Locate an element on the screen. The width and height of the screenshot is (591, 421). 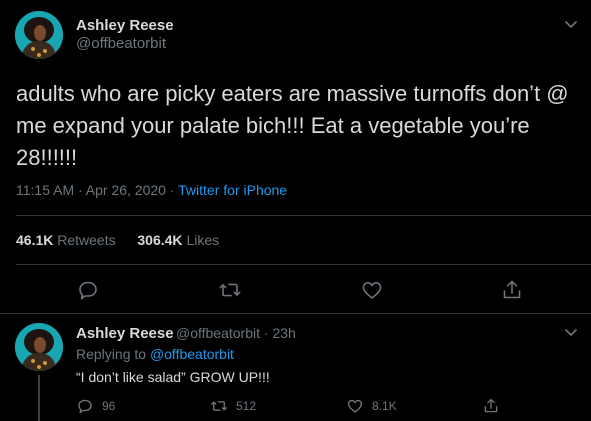
retweets-stat: 46.1K Retweets is located at coordinates (66, 240).